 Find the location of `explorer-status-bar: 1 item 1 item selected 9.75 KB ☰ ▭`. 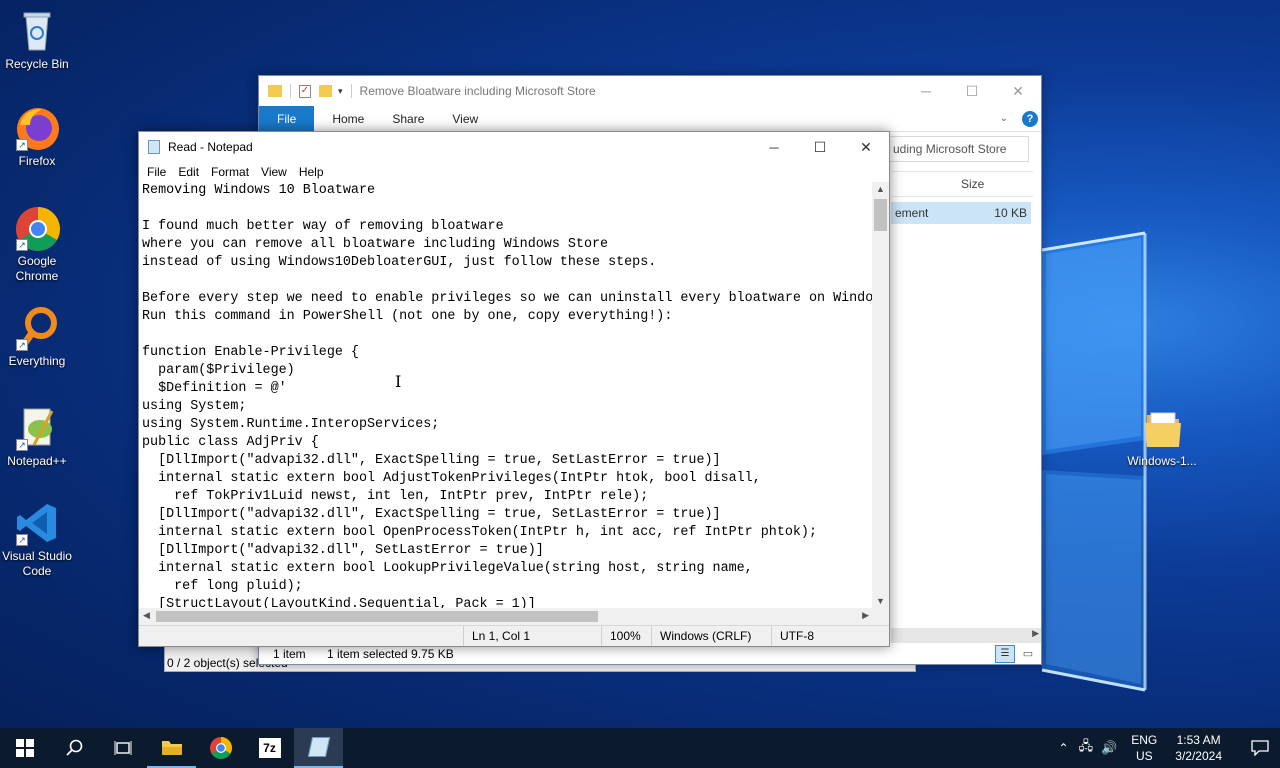

explorer-status-bar: 1 item 1 item selected 9.75 KB ☰ ▭ is located at coordinates (650, 654).